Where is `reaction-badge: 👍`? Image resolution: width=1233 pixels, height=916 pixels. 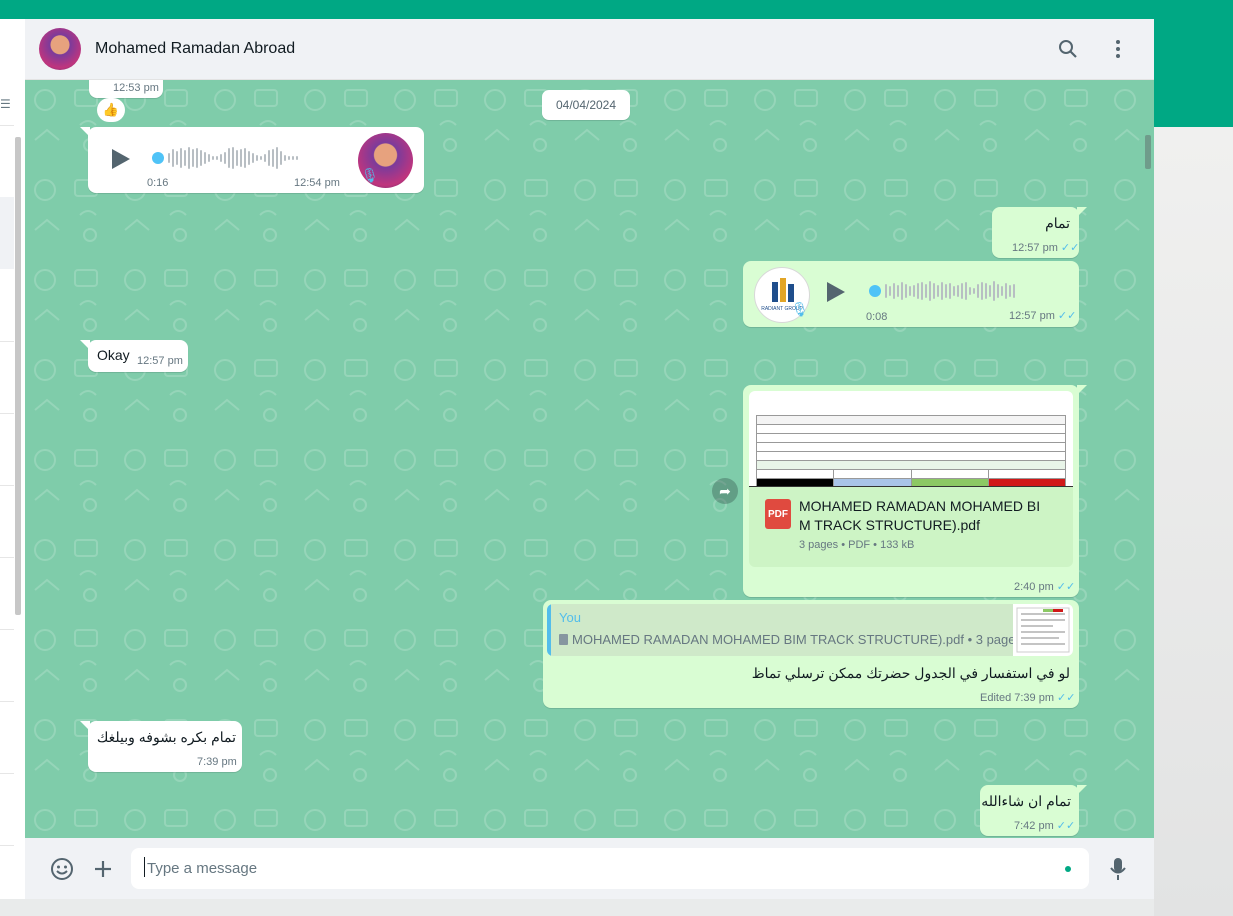
reaction-badge: 👍 is located at coordinates (111, 110).